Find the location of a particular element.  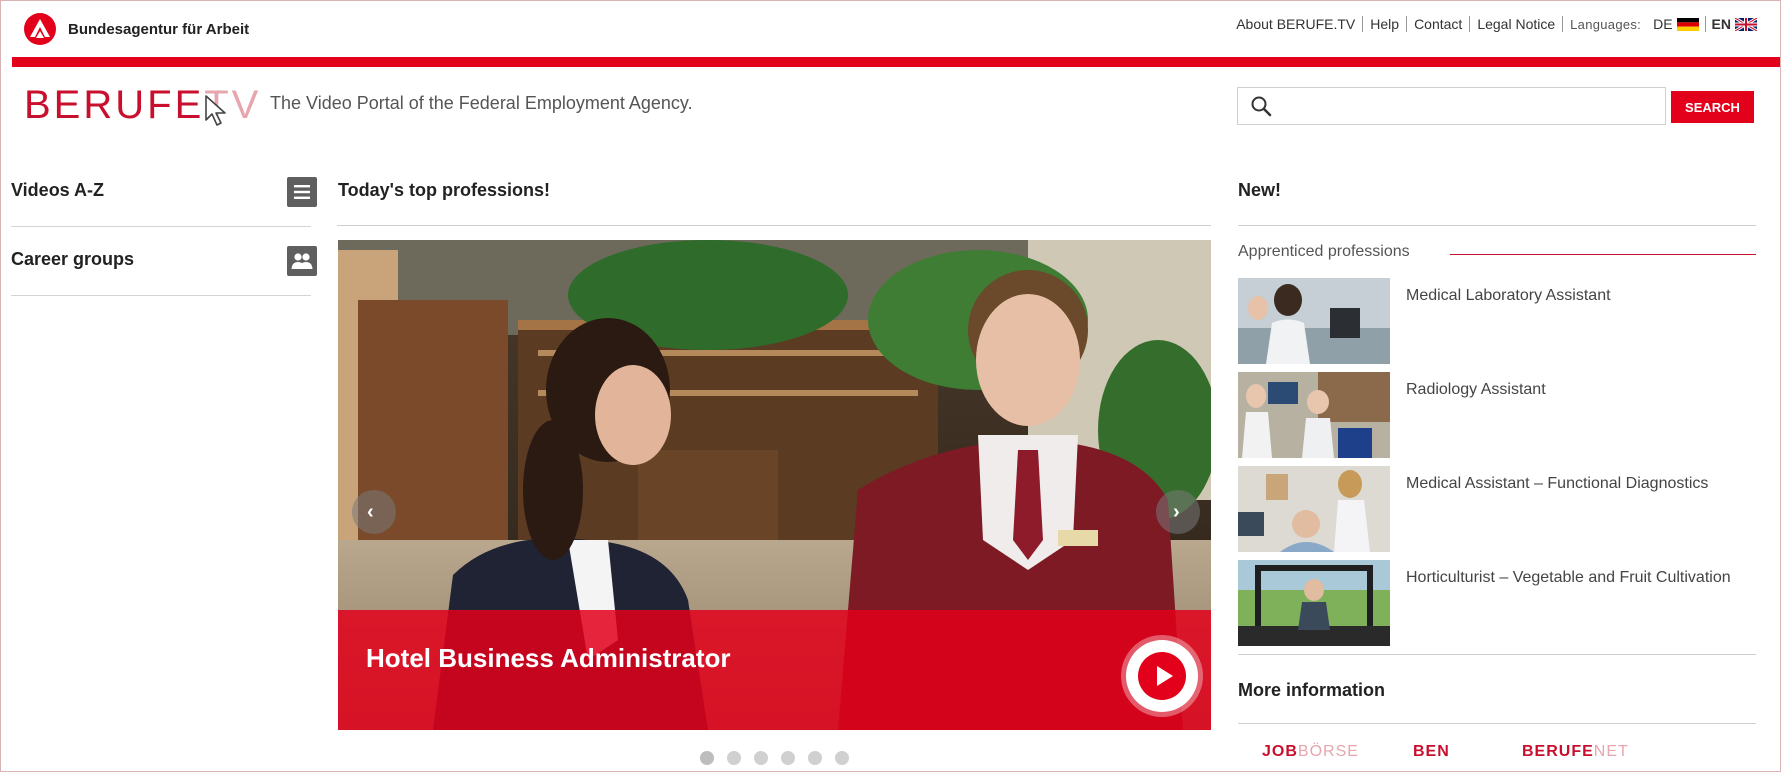

languages-label: Languages: is located at coordinates (1606, 24).